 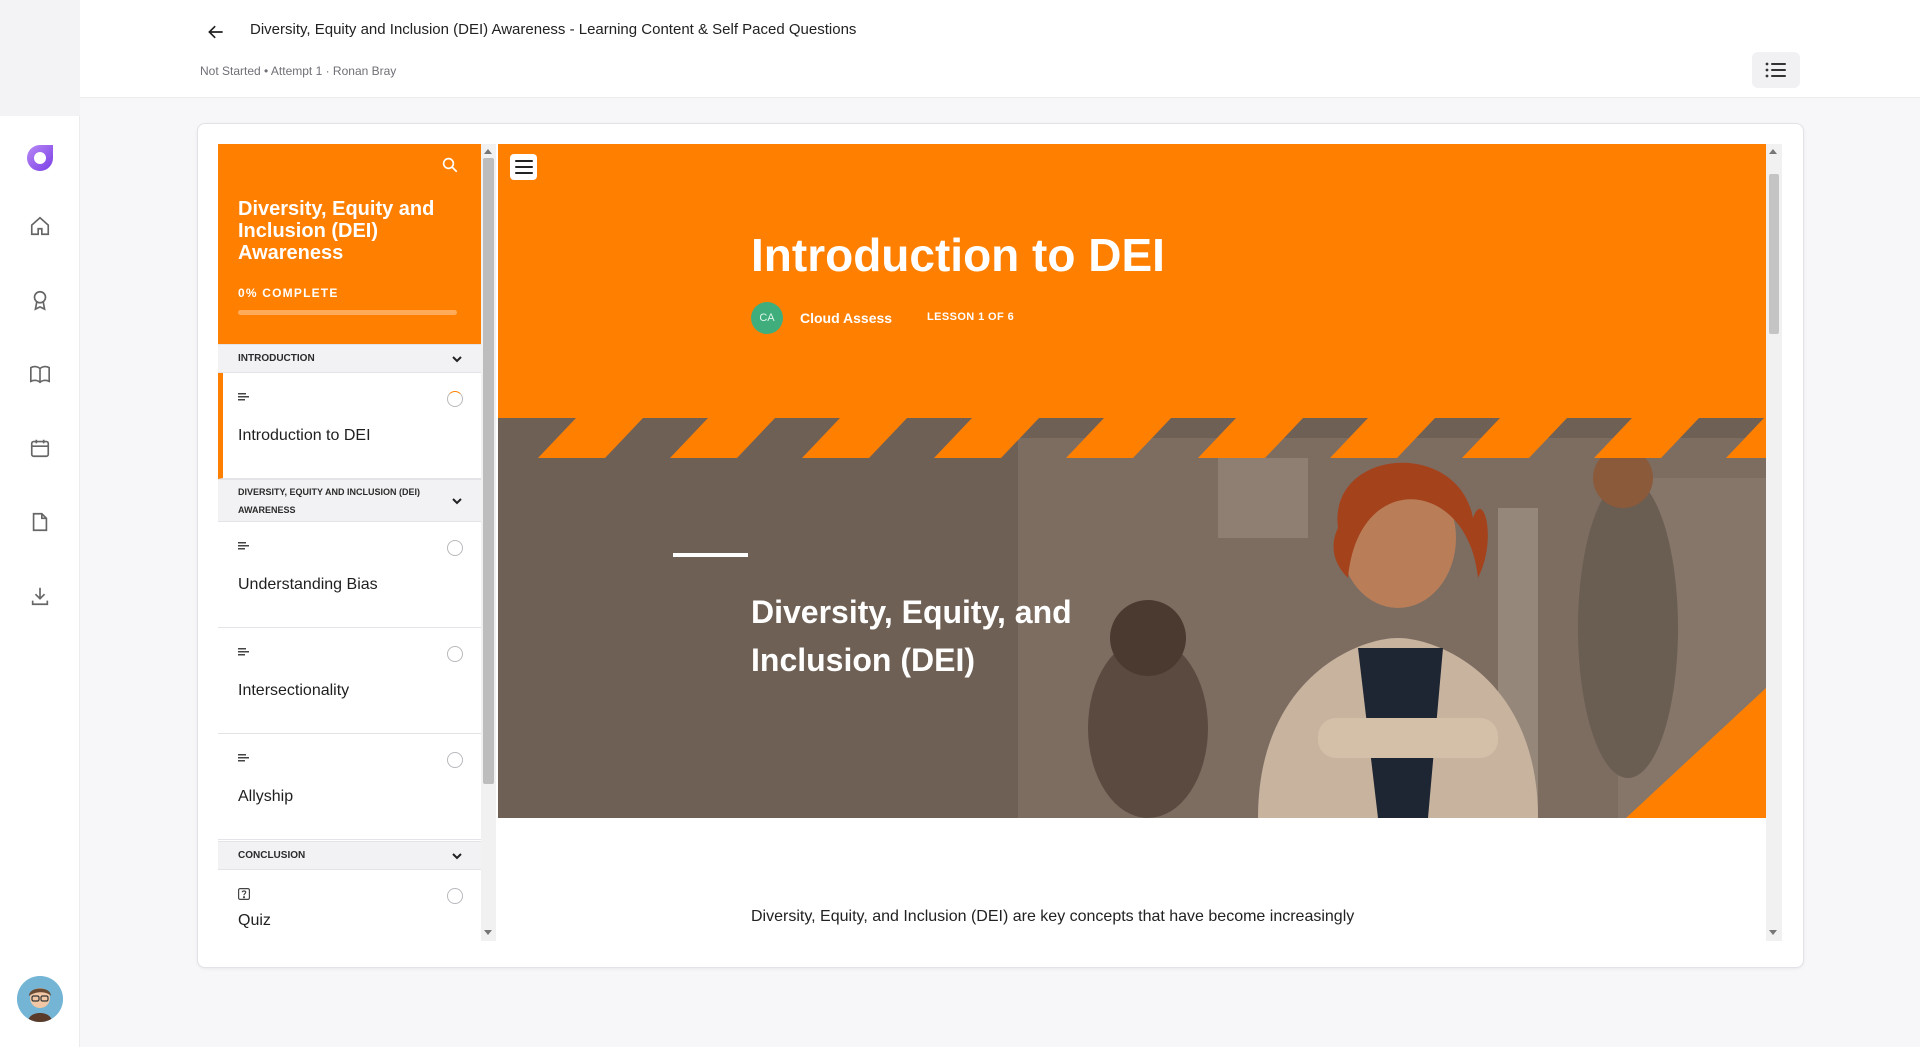 I want to click on lesson-item-allyship: Allyship, so click(x=349, y=787).